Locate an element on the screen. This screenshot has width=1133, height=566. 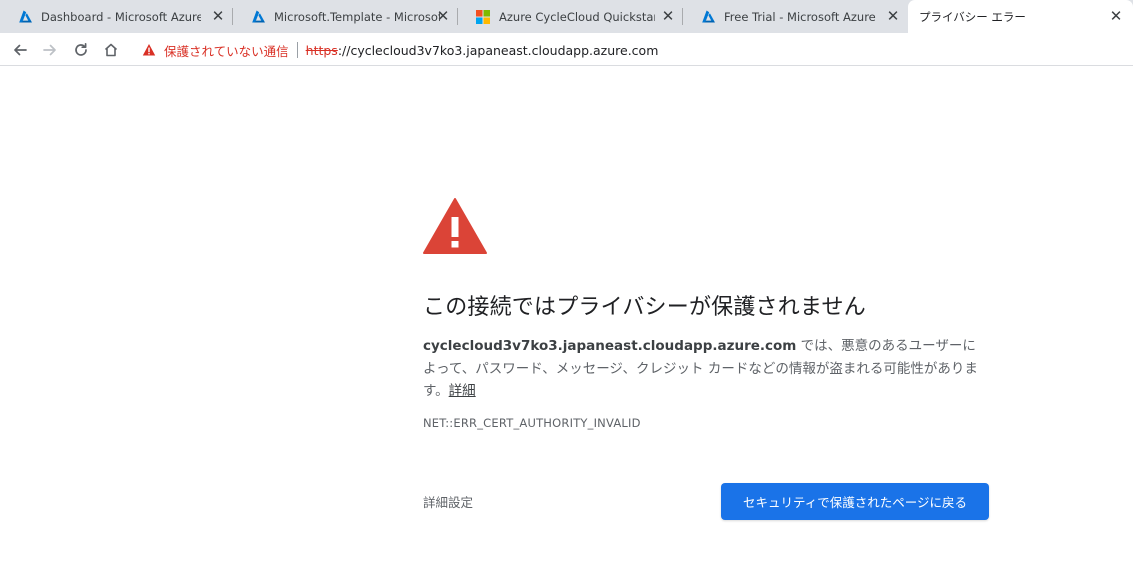
reload-button is located at coordinates (81, 50).